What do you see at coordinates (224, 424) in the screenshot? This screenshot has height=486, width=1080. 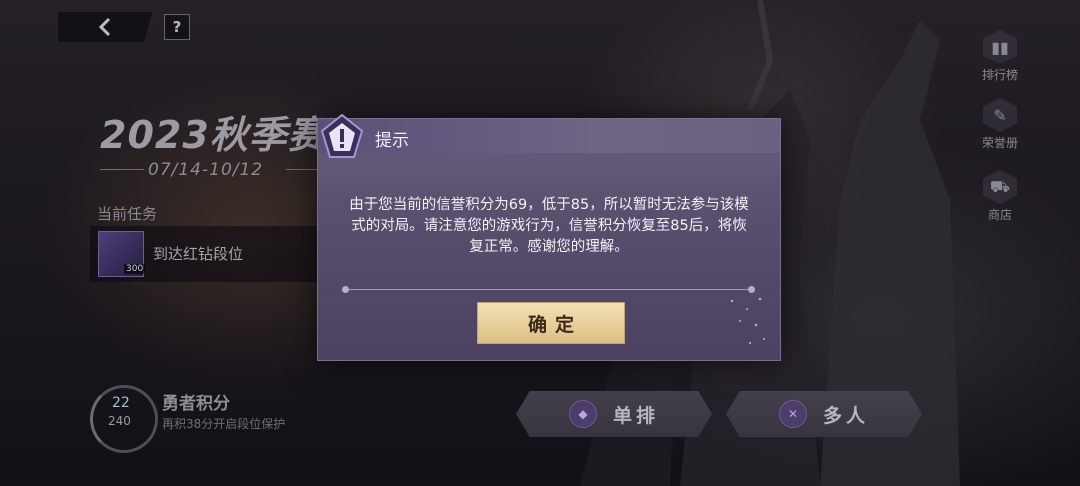 I see `score-subtitle: 再积38分开启段位保护` at bounding box center [224, 424].